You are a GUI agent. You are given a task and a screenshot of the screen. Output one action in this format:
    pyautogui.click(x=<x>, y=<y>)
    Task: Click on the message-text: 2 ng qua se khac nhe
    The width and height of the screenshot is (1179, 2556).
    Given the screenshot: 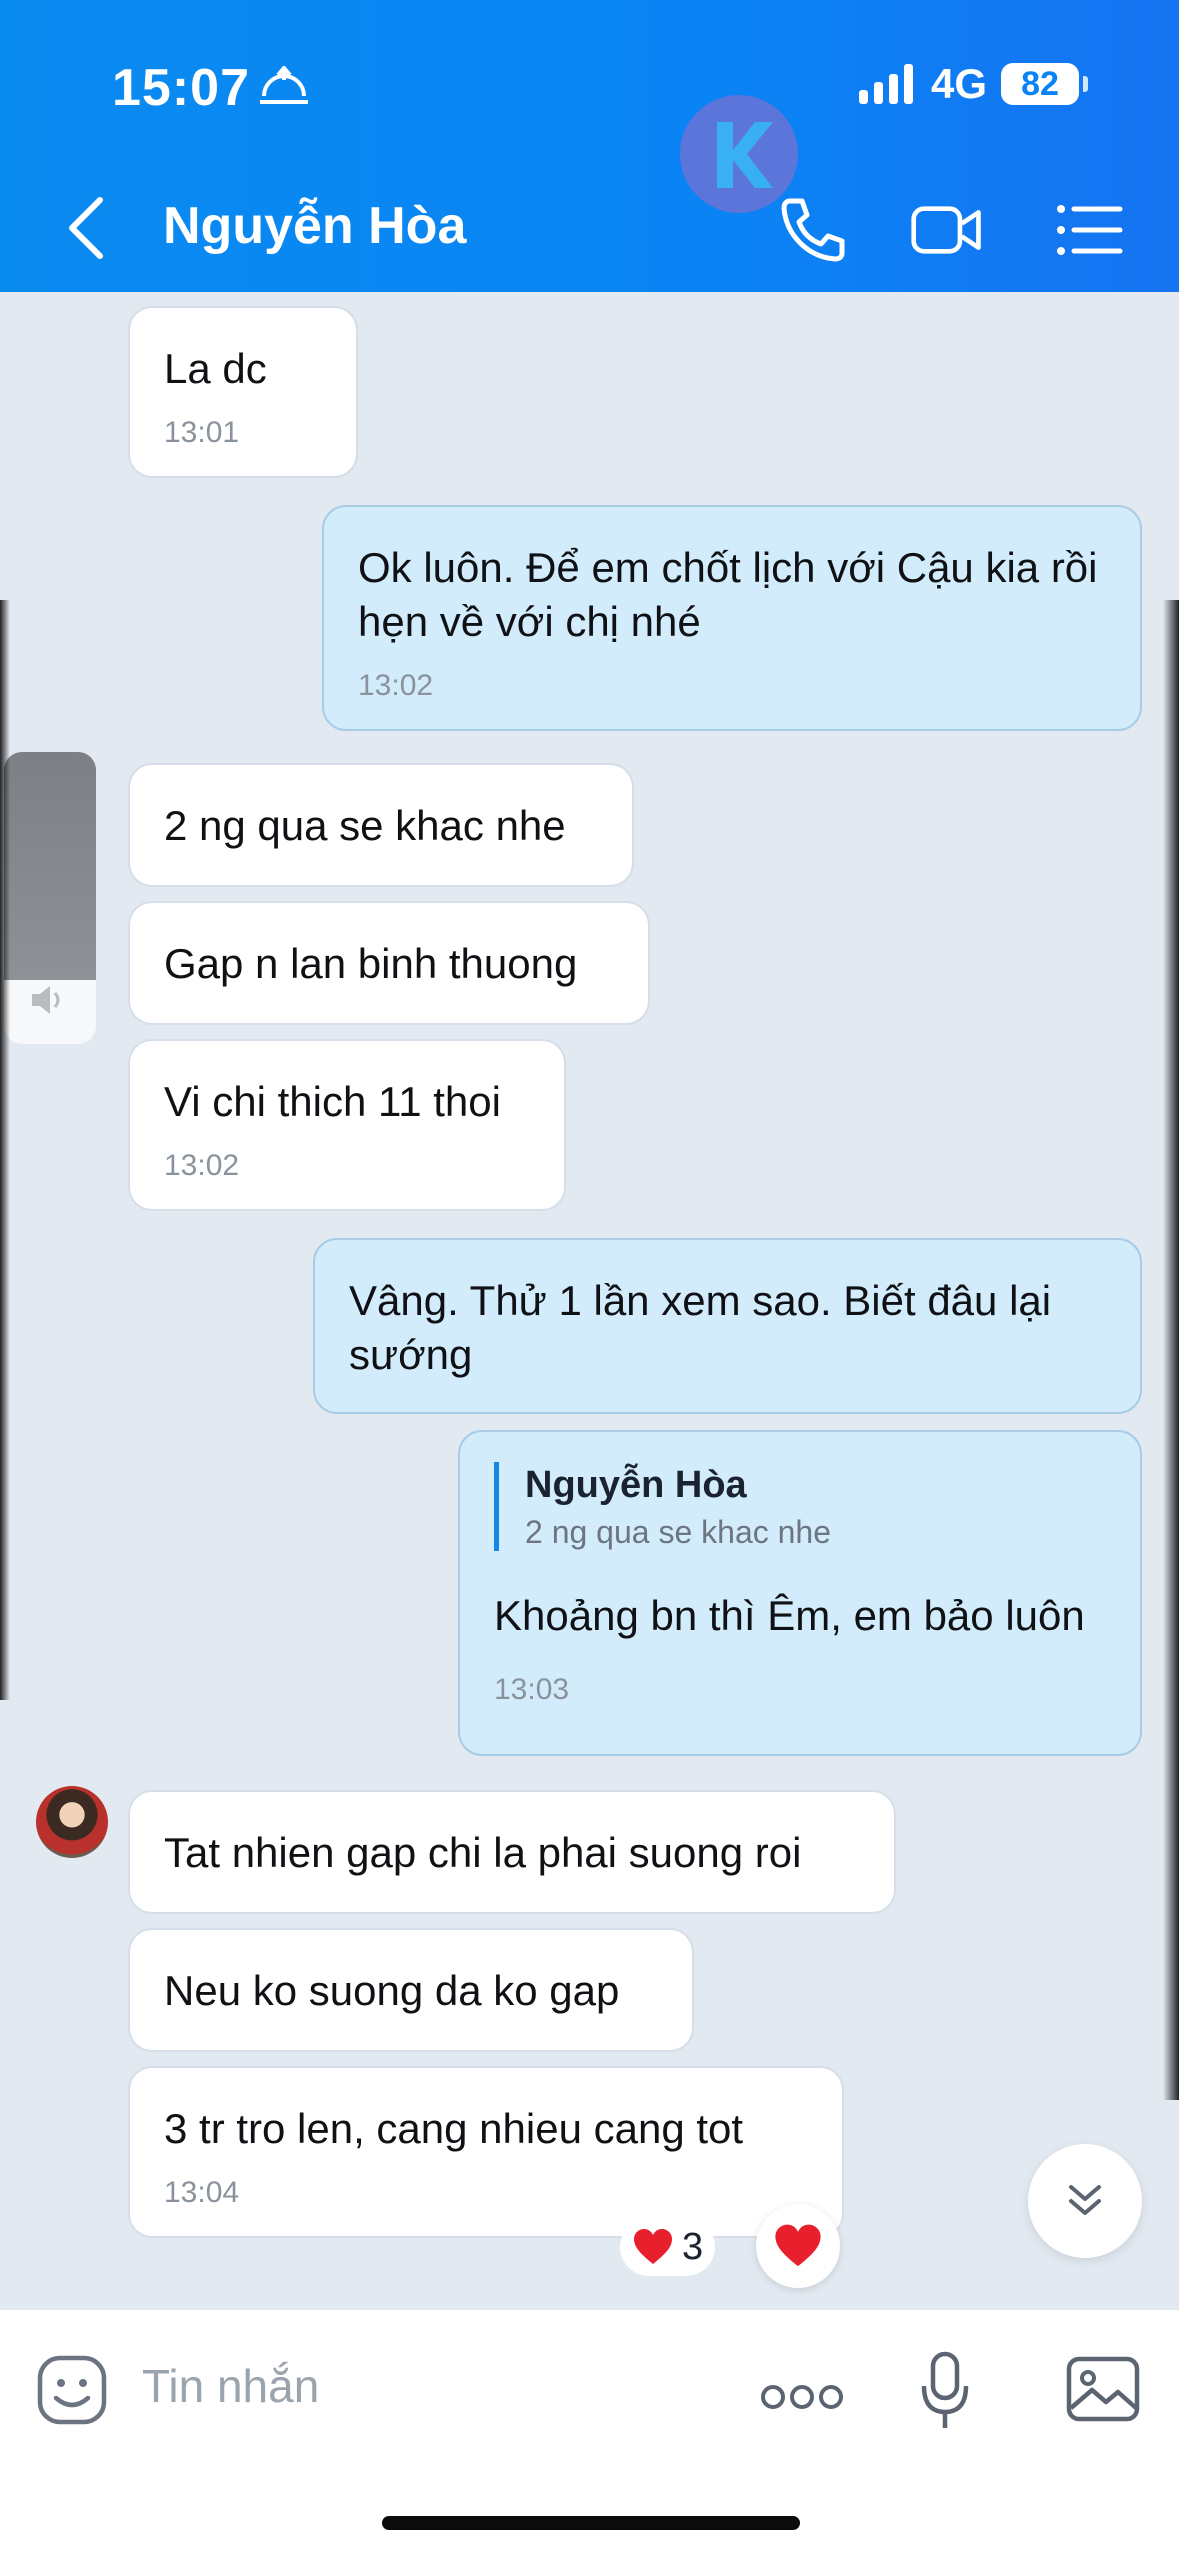 What is the action you would take?
    pyautogui.click(x=365, y=825)
    